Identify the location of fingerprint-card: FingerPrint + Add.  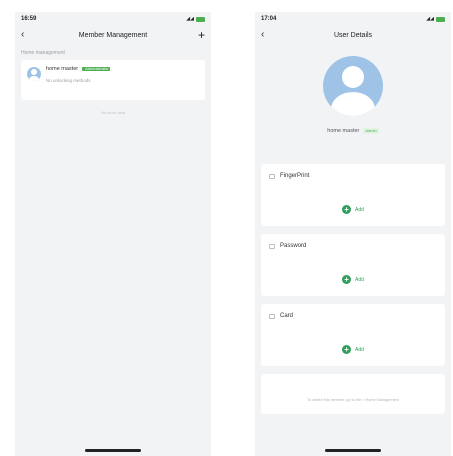
(353, 195).